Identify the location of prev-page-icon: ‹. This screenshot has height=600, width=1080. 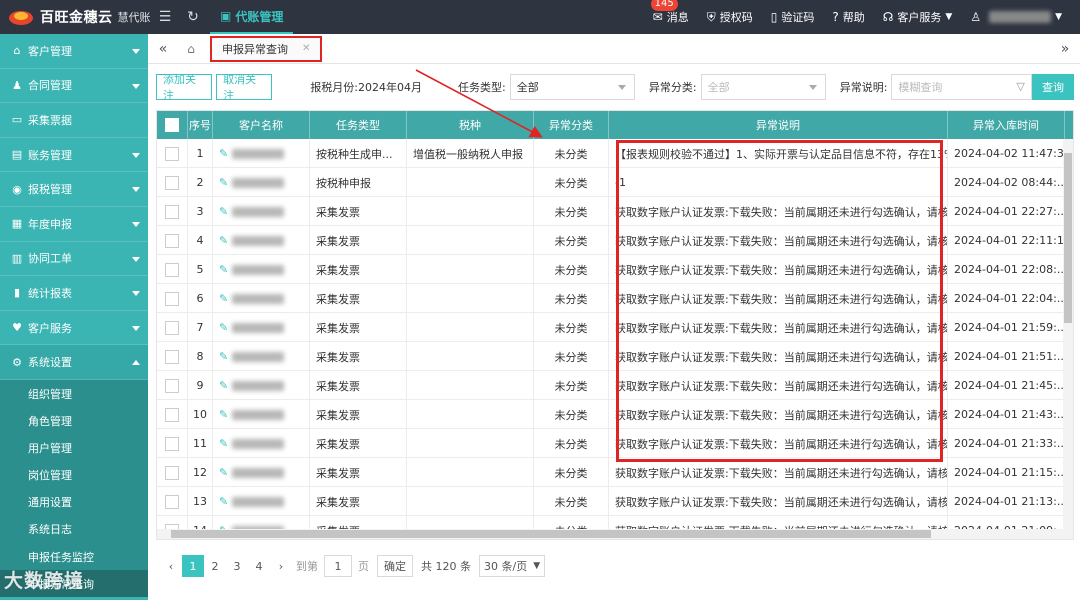
(171, 566).